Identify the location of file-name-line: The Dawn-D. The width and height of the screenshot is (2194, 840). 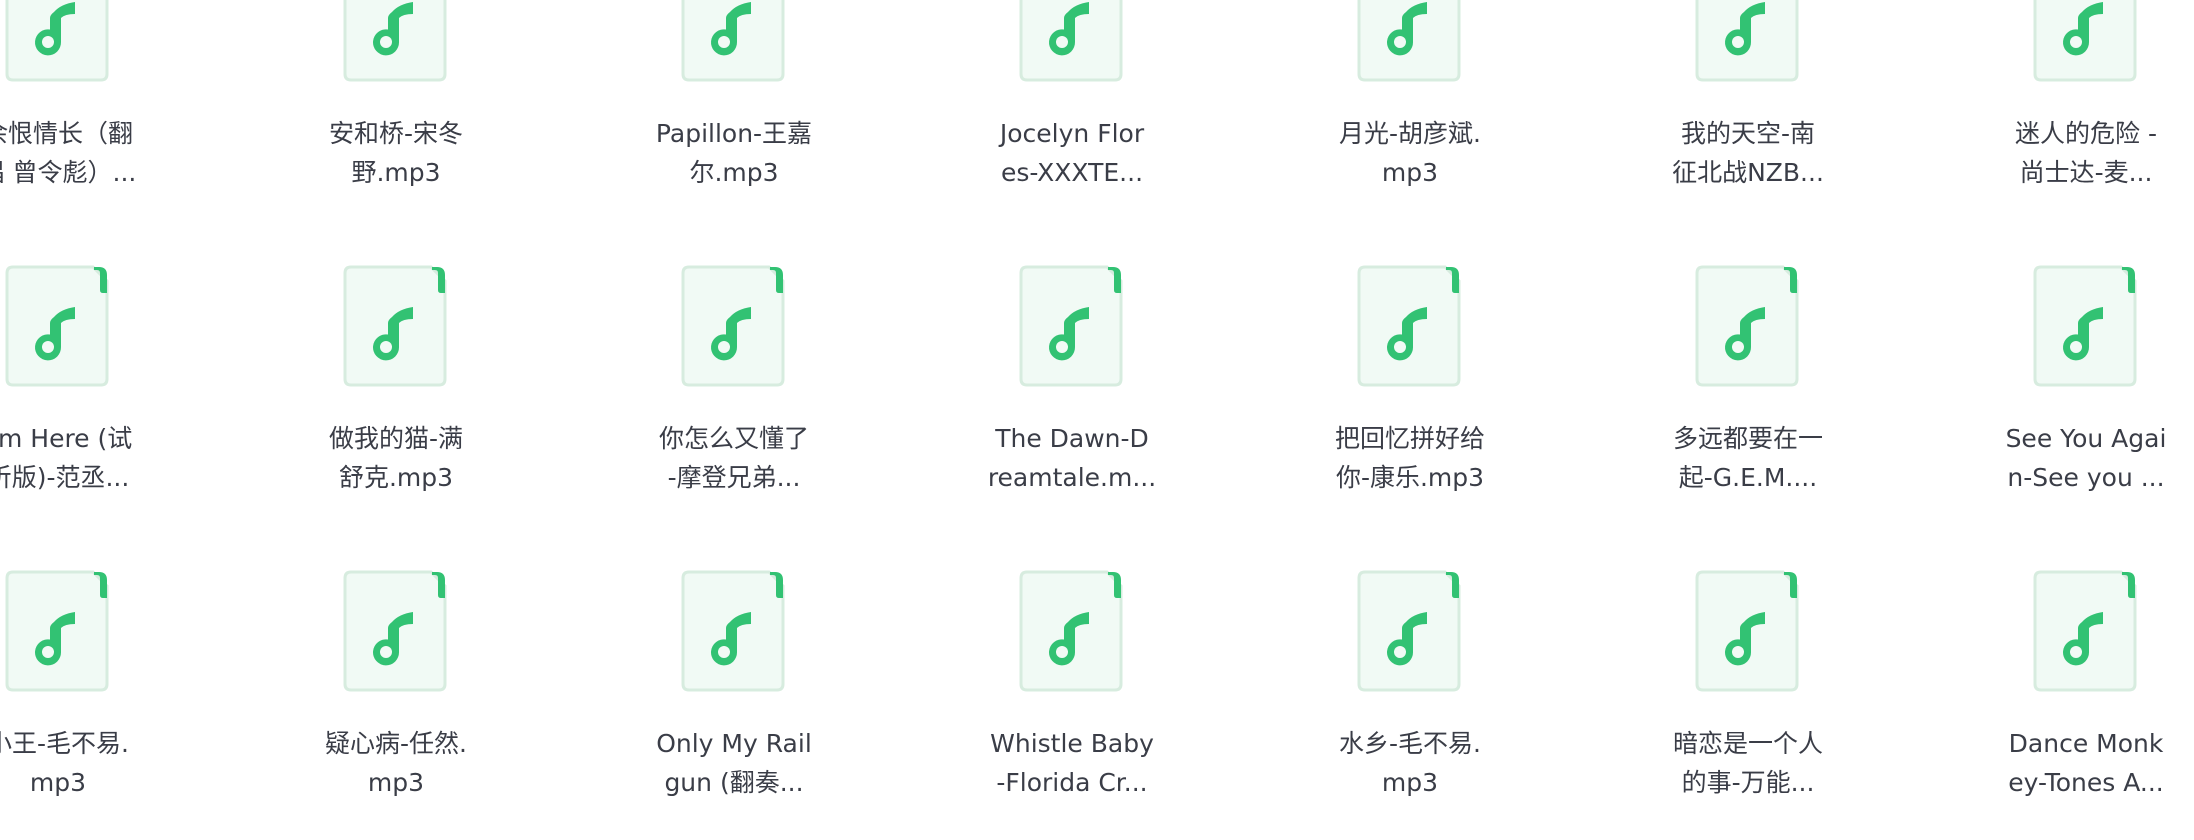
(1072, 438).